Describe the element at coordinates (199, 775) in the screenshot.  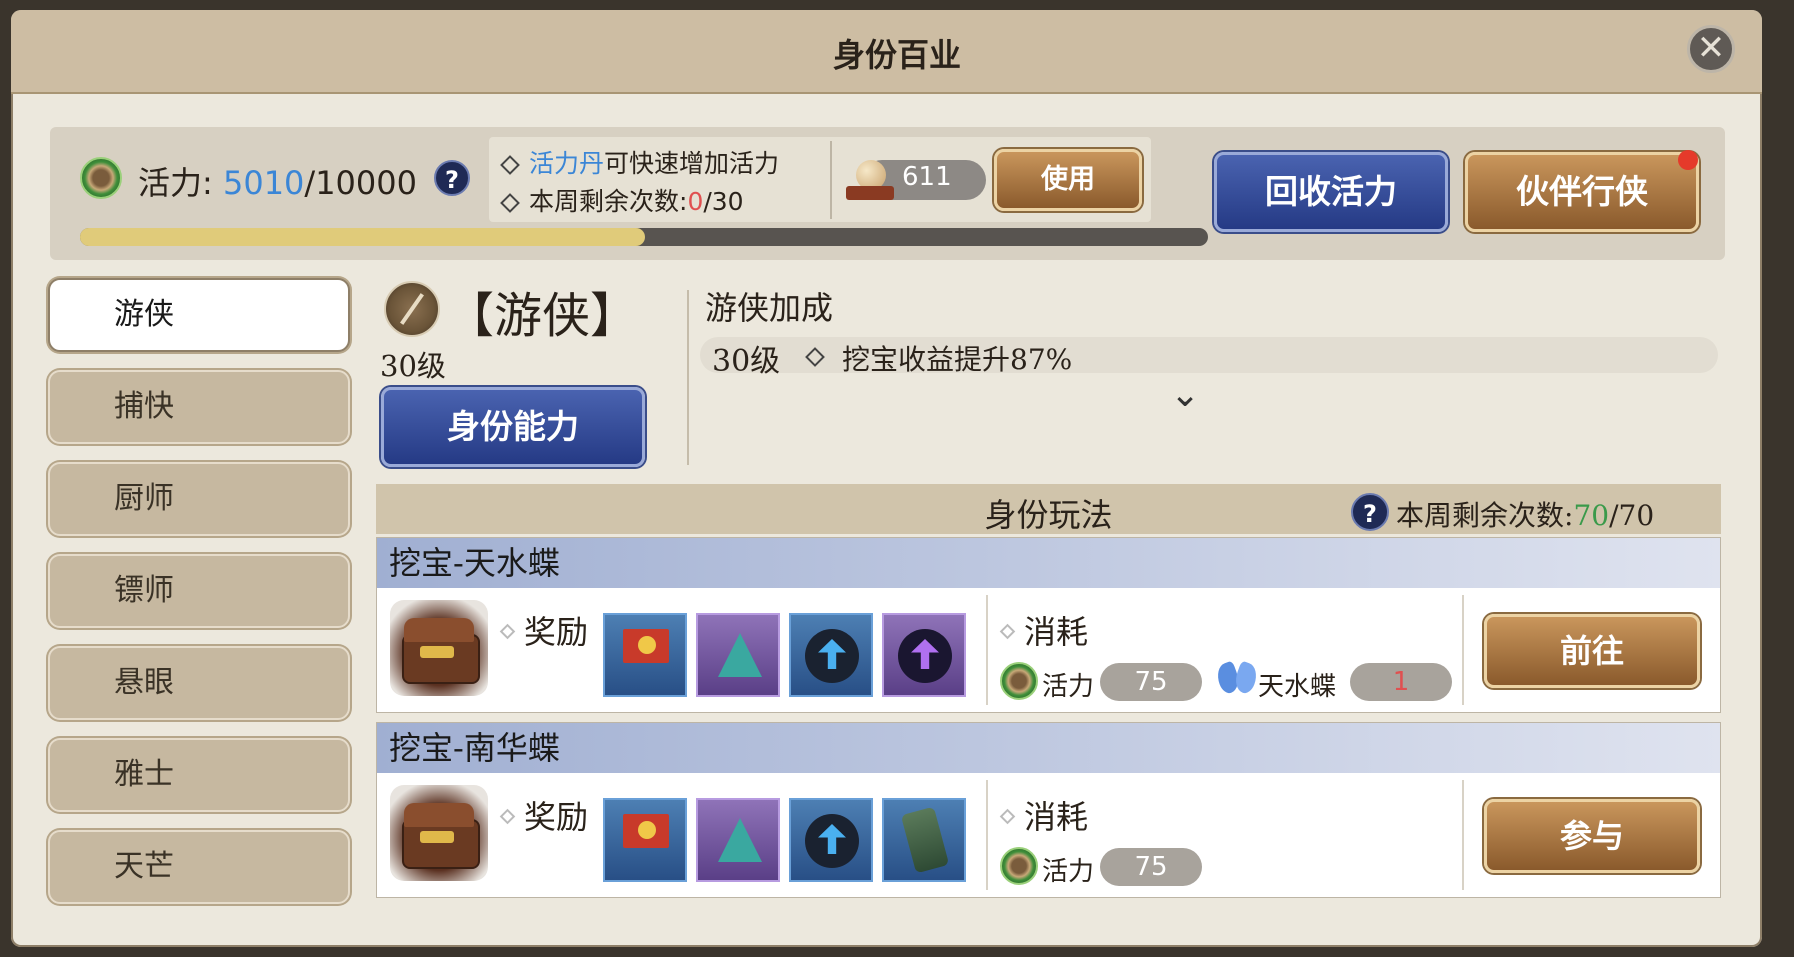
I see `sidebar-item-scholar: 雅士` at that location.